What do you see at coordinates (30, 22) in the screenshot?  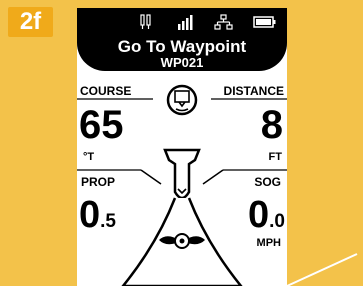 I see `figure-badge: 2f` at bounding box center [30, 22].